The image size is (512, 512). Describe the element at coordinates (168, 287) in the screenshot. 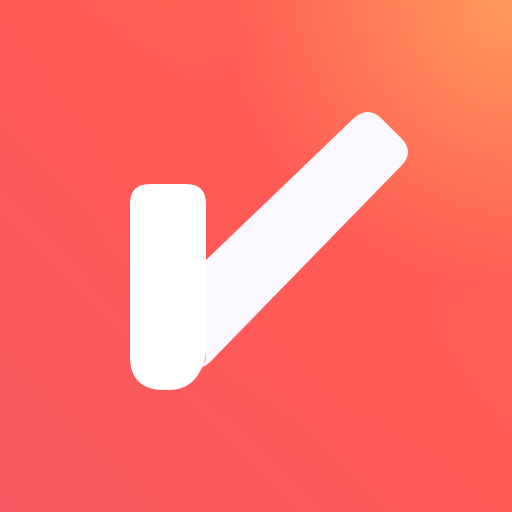

I see `checkmark-stem` at that location.